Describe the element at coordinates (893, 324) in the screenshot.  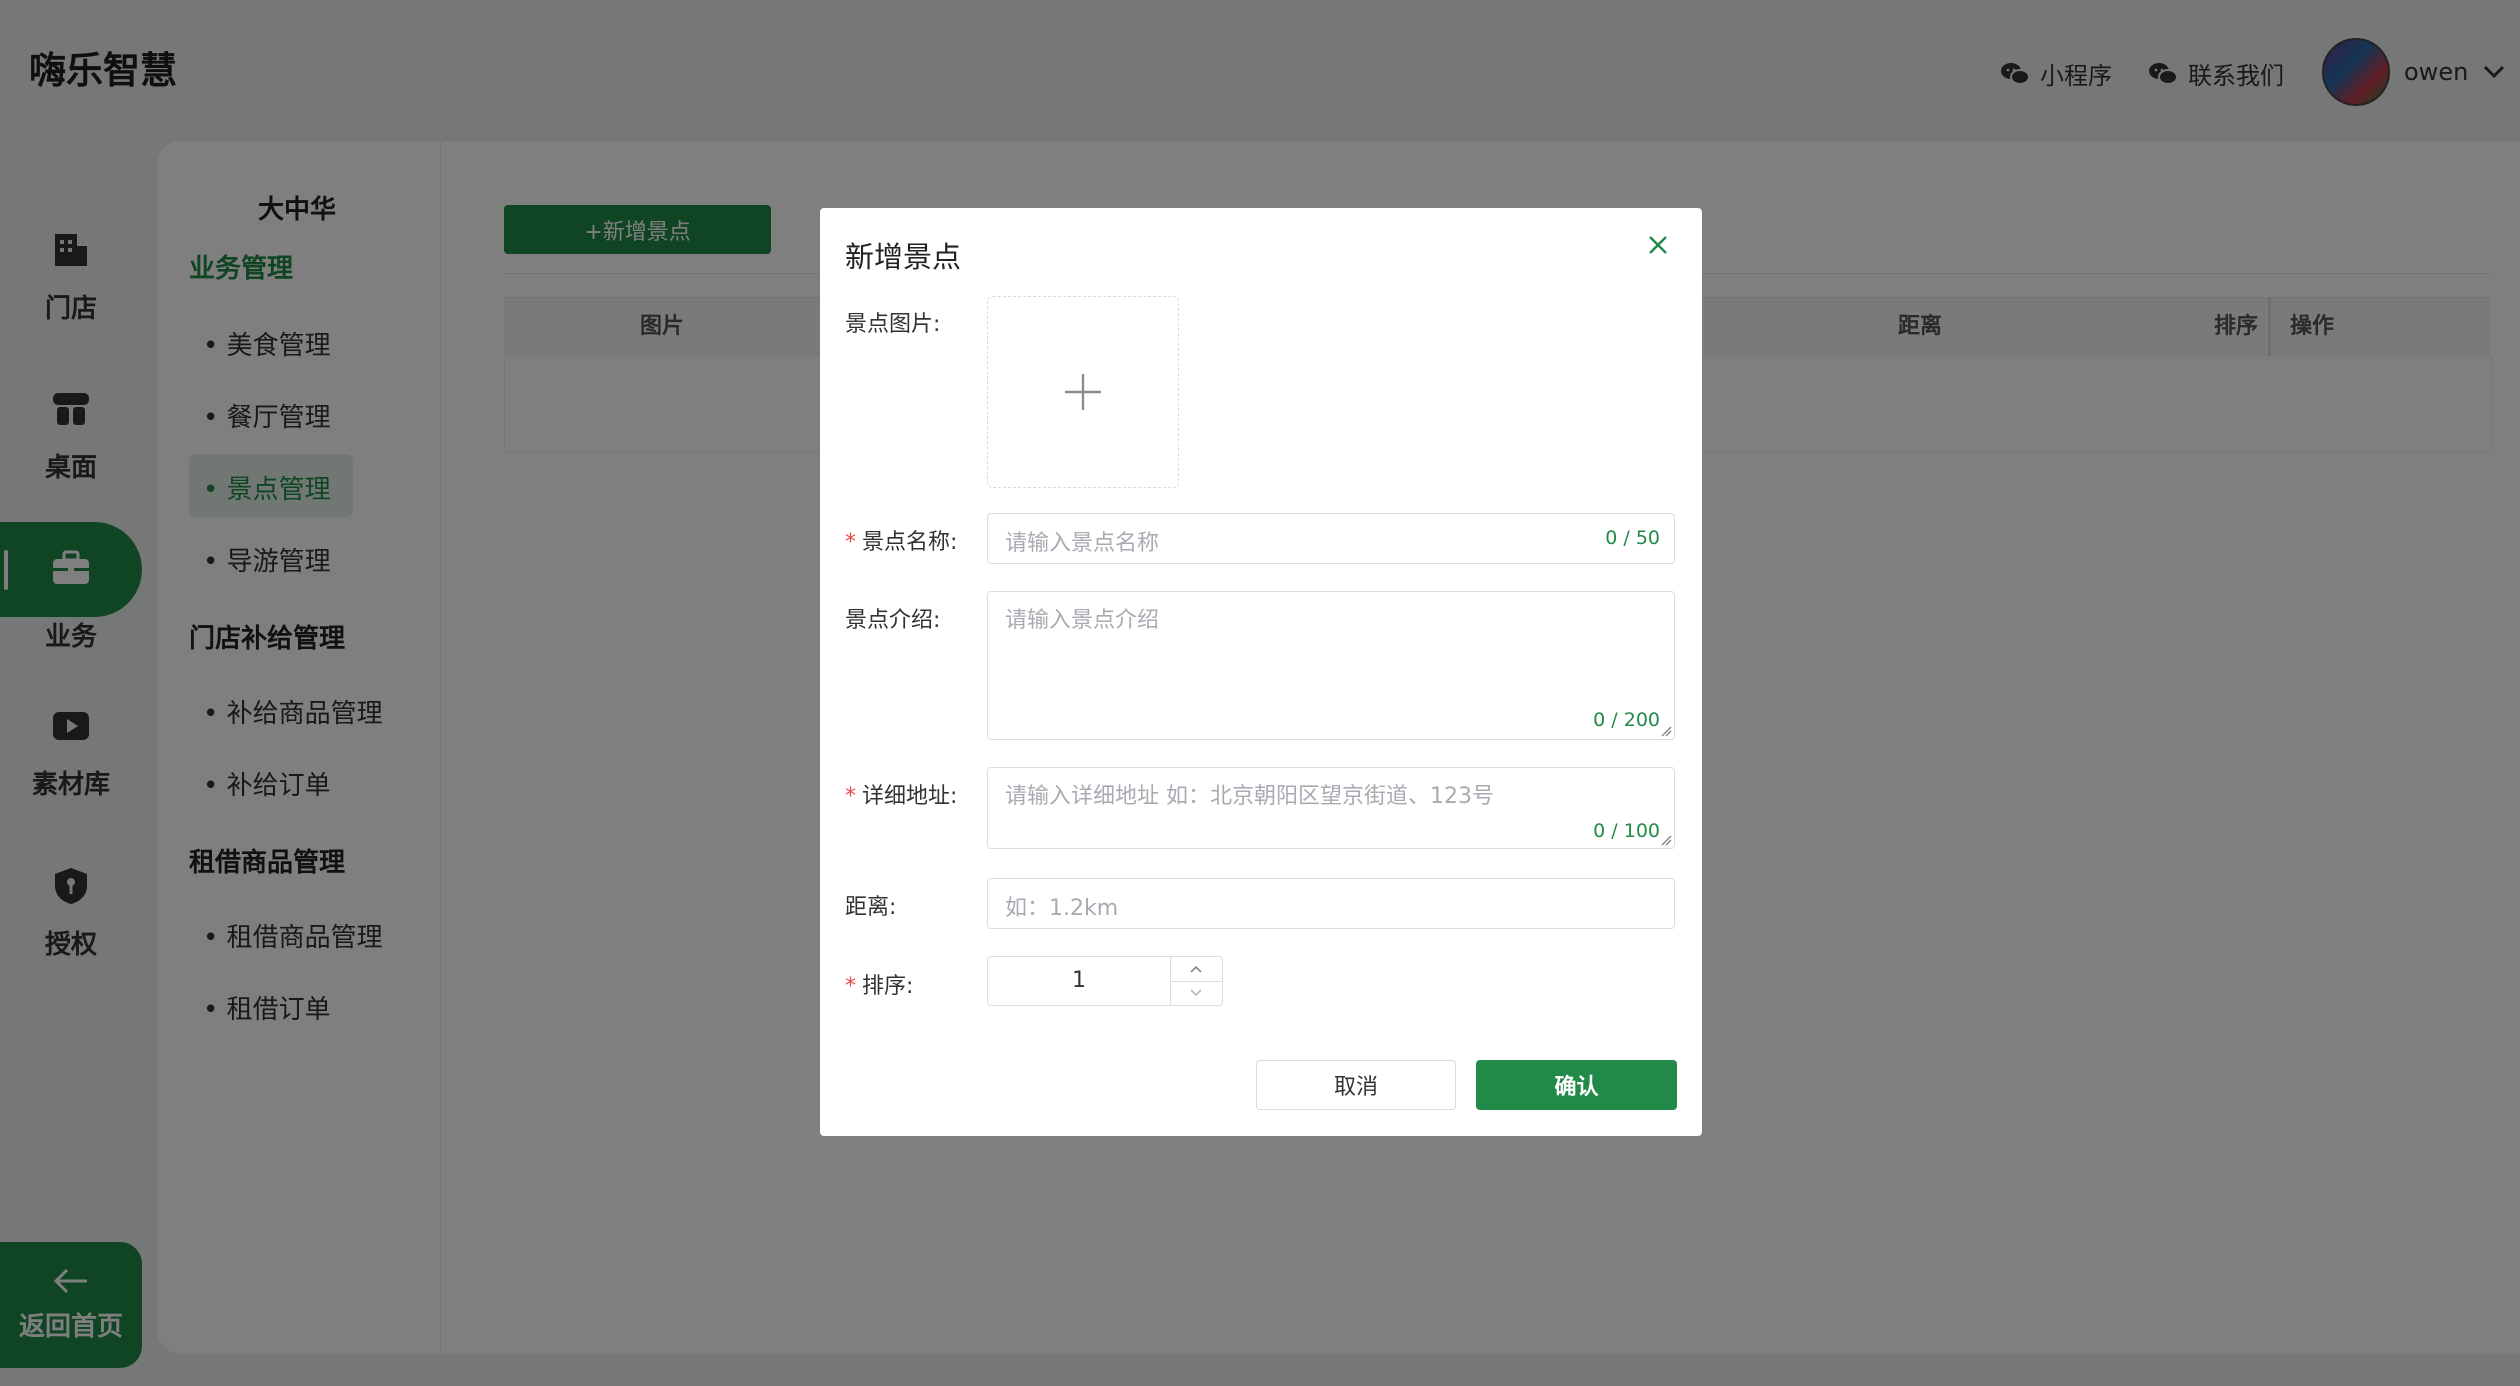
I see `image-label: 景点图片:` at that location.